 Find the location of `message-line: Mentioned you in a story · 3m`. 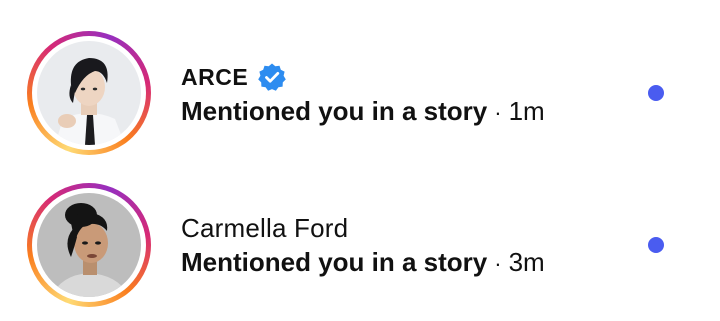

message-line: Mentioned you in a story · 3m is located at coordinates (363, 264).